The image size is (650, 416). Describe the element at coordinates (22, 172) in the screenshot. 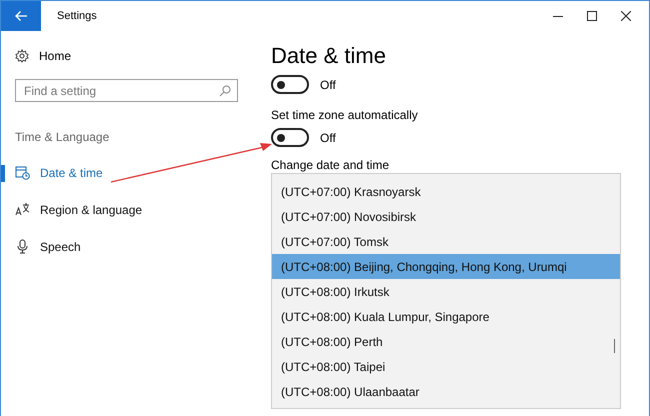

I see `calendar-clock-icon` at that location.